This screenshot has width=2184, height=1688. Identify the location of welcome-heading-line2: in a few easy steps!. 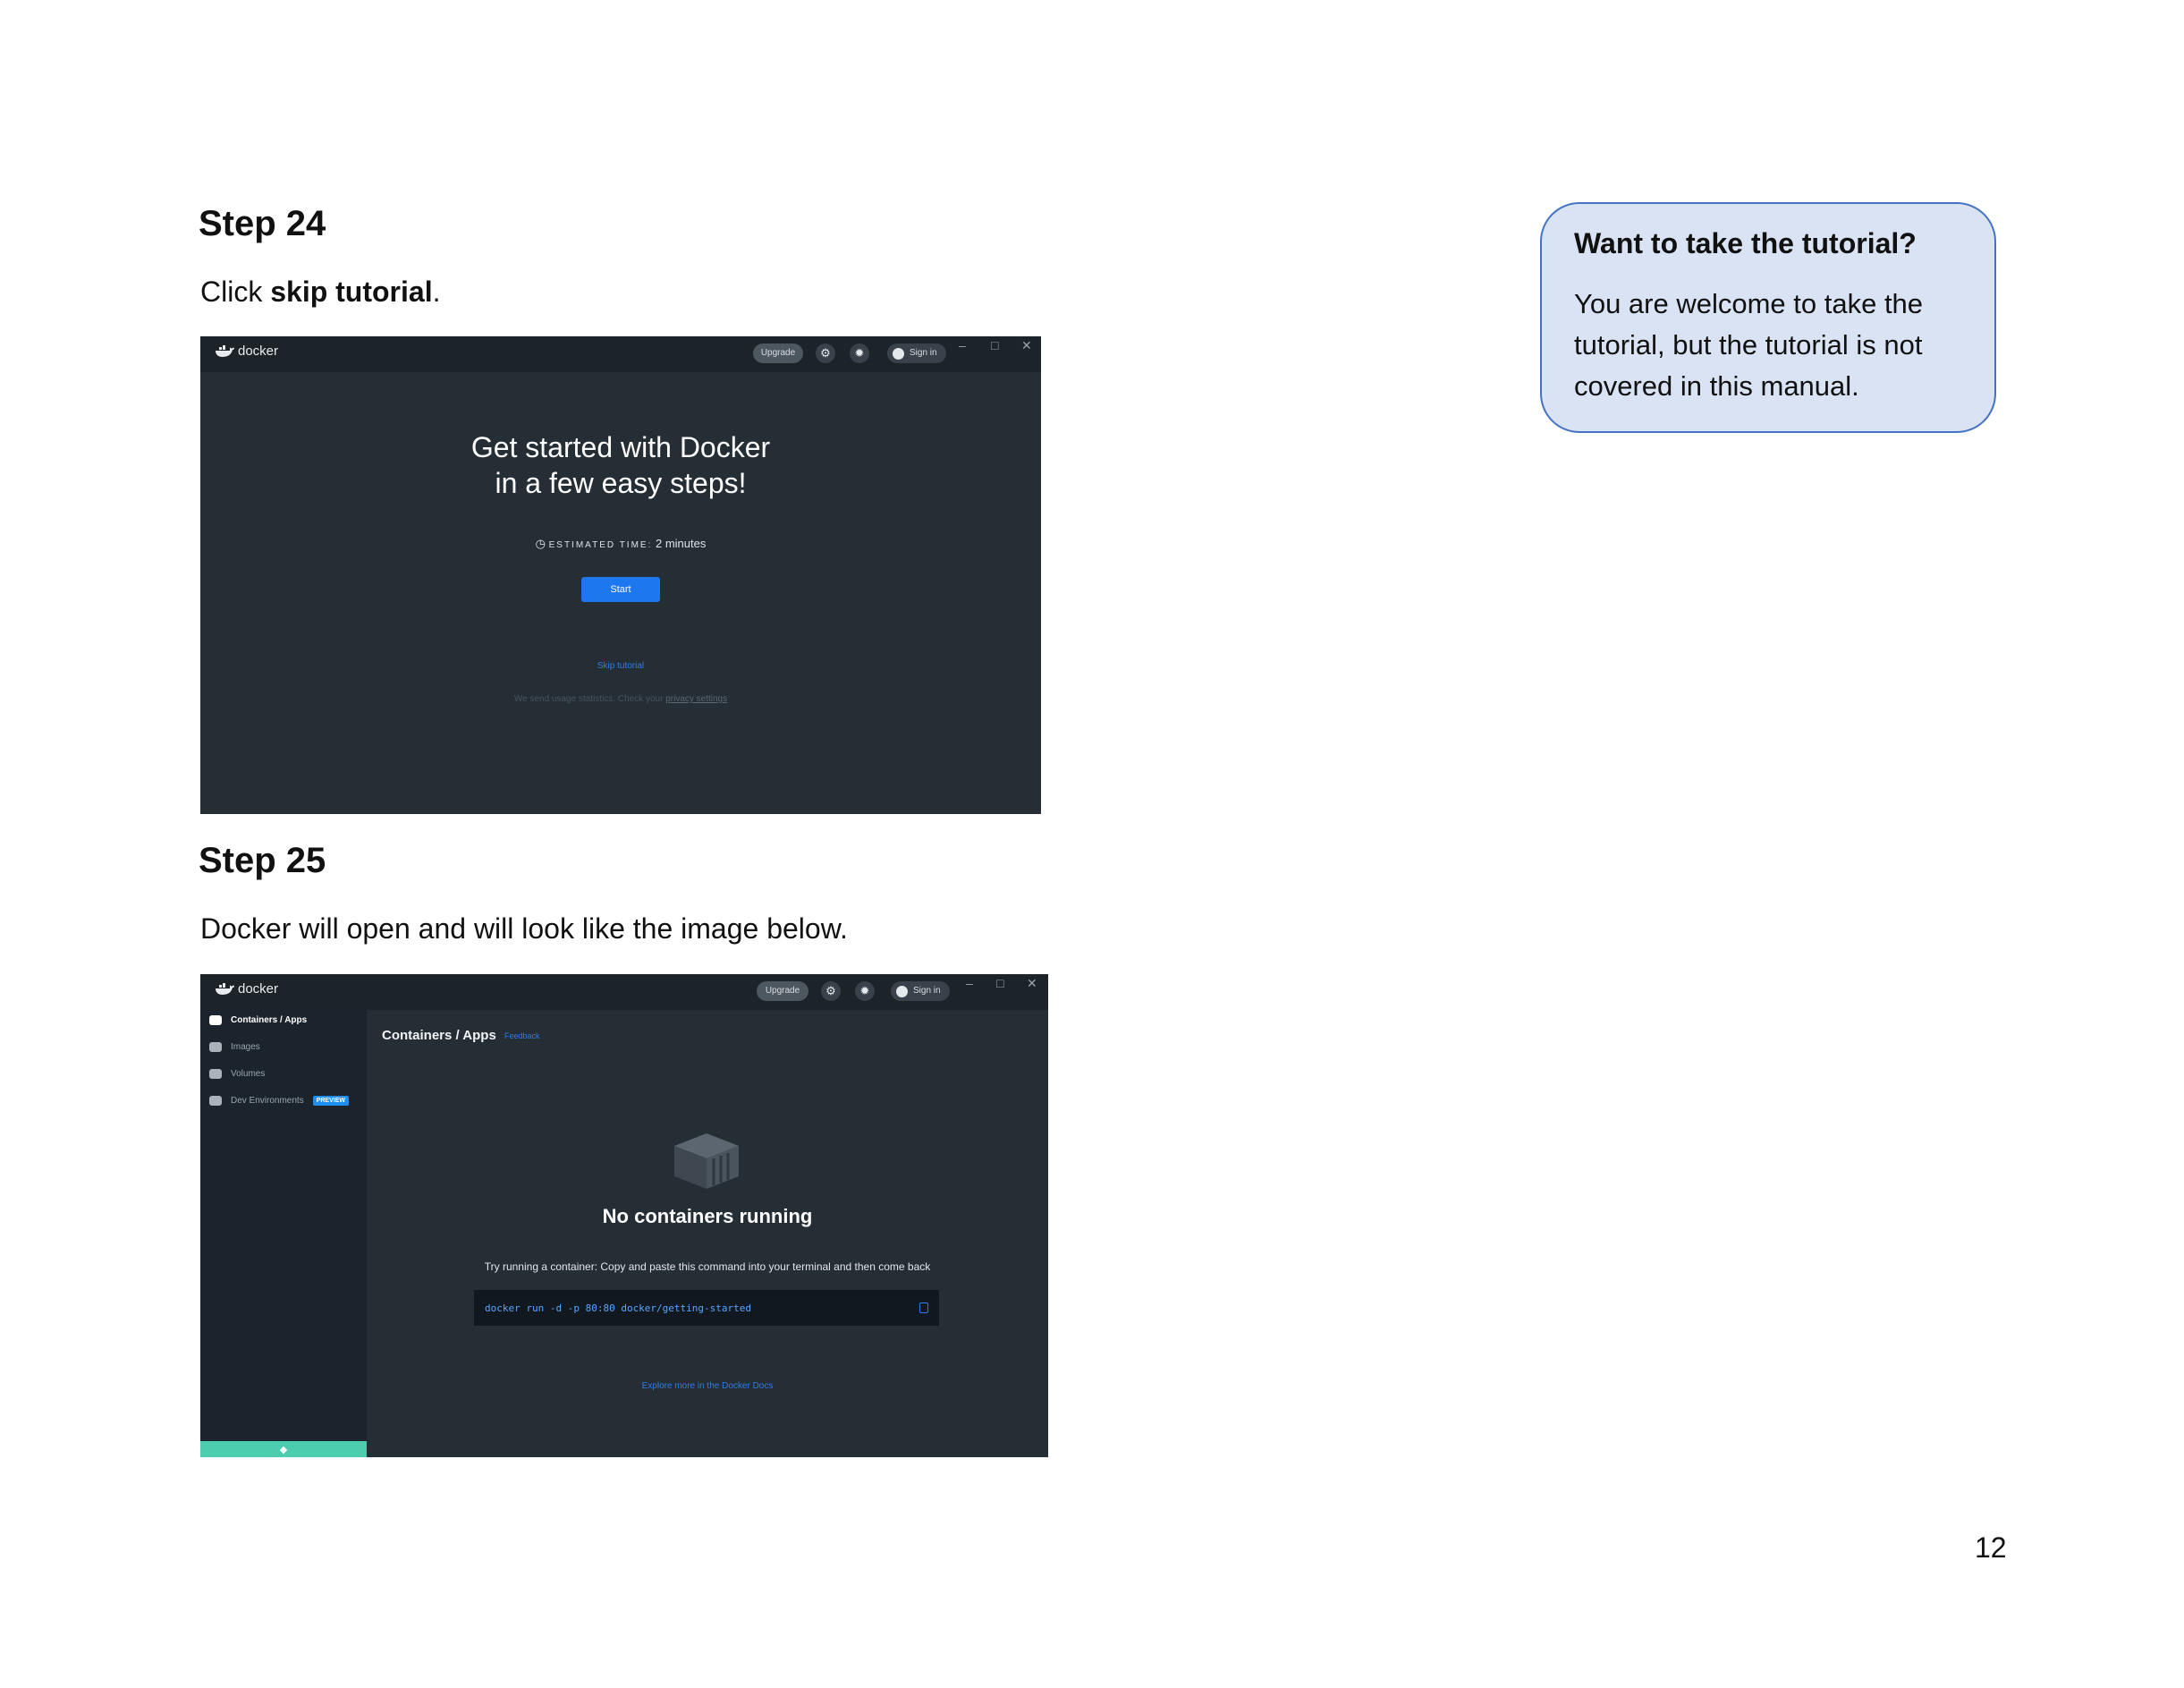
(621, 483).